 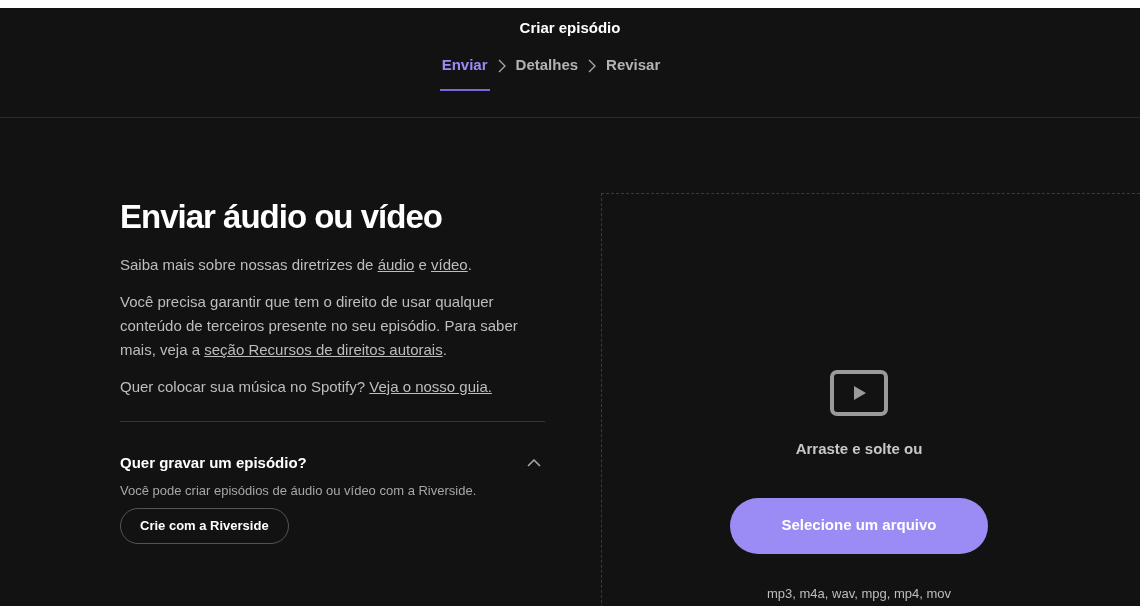 I want to click on text-link: áudio, so click(x=396, y=264).